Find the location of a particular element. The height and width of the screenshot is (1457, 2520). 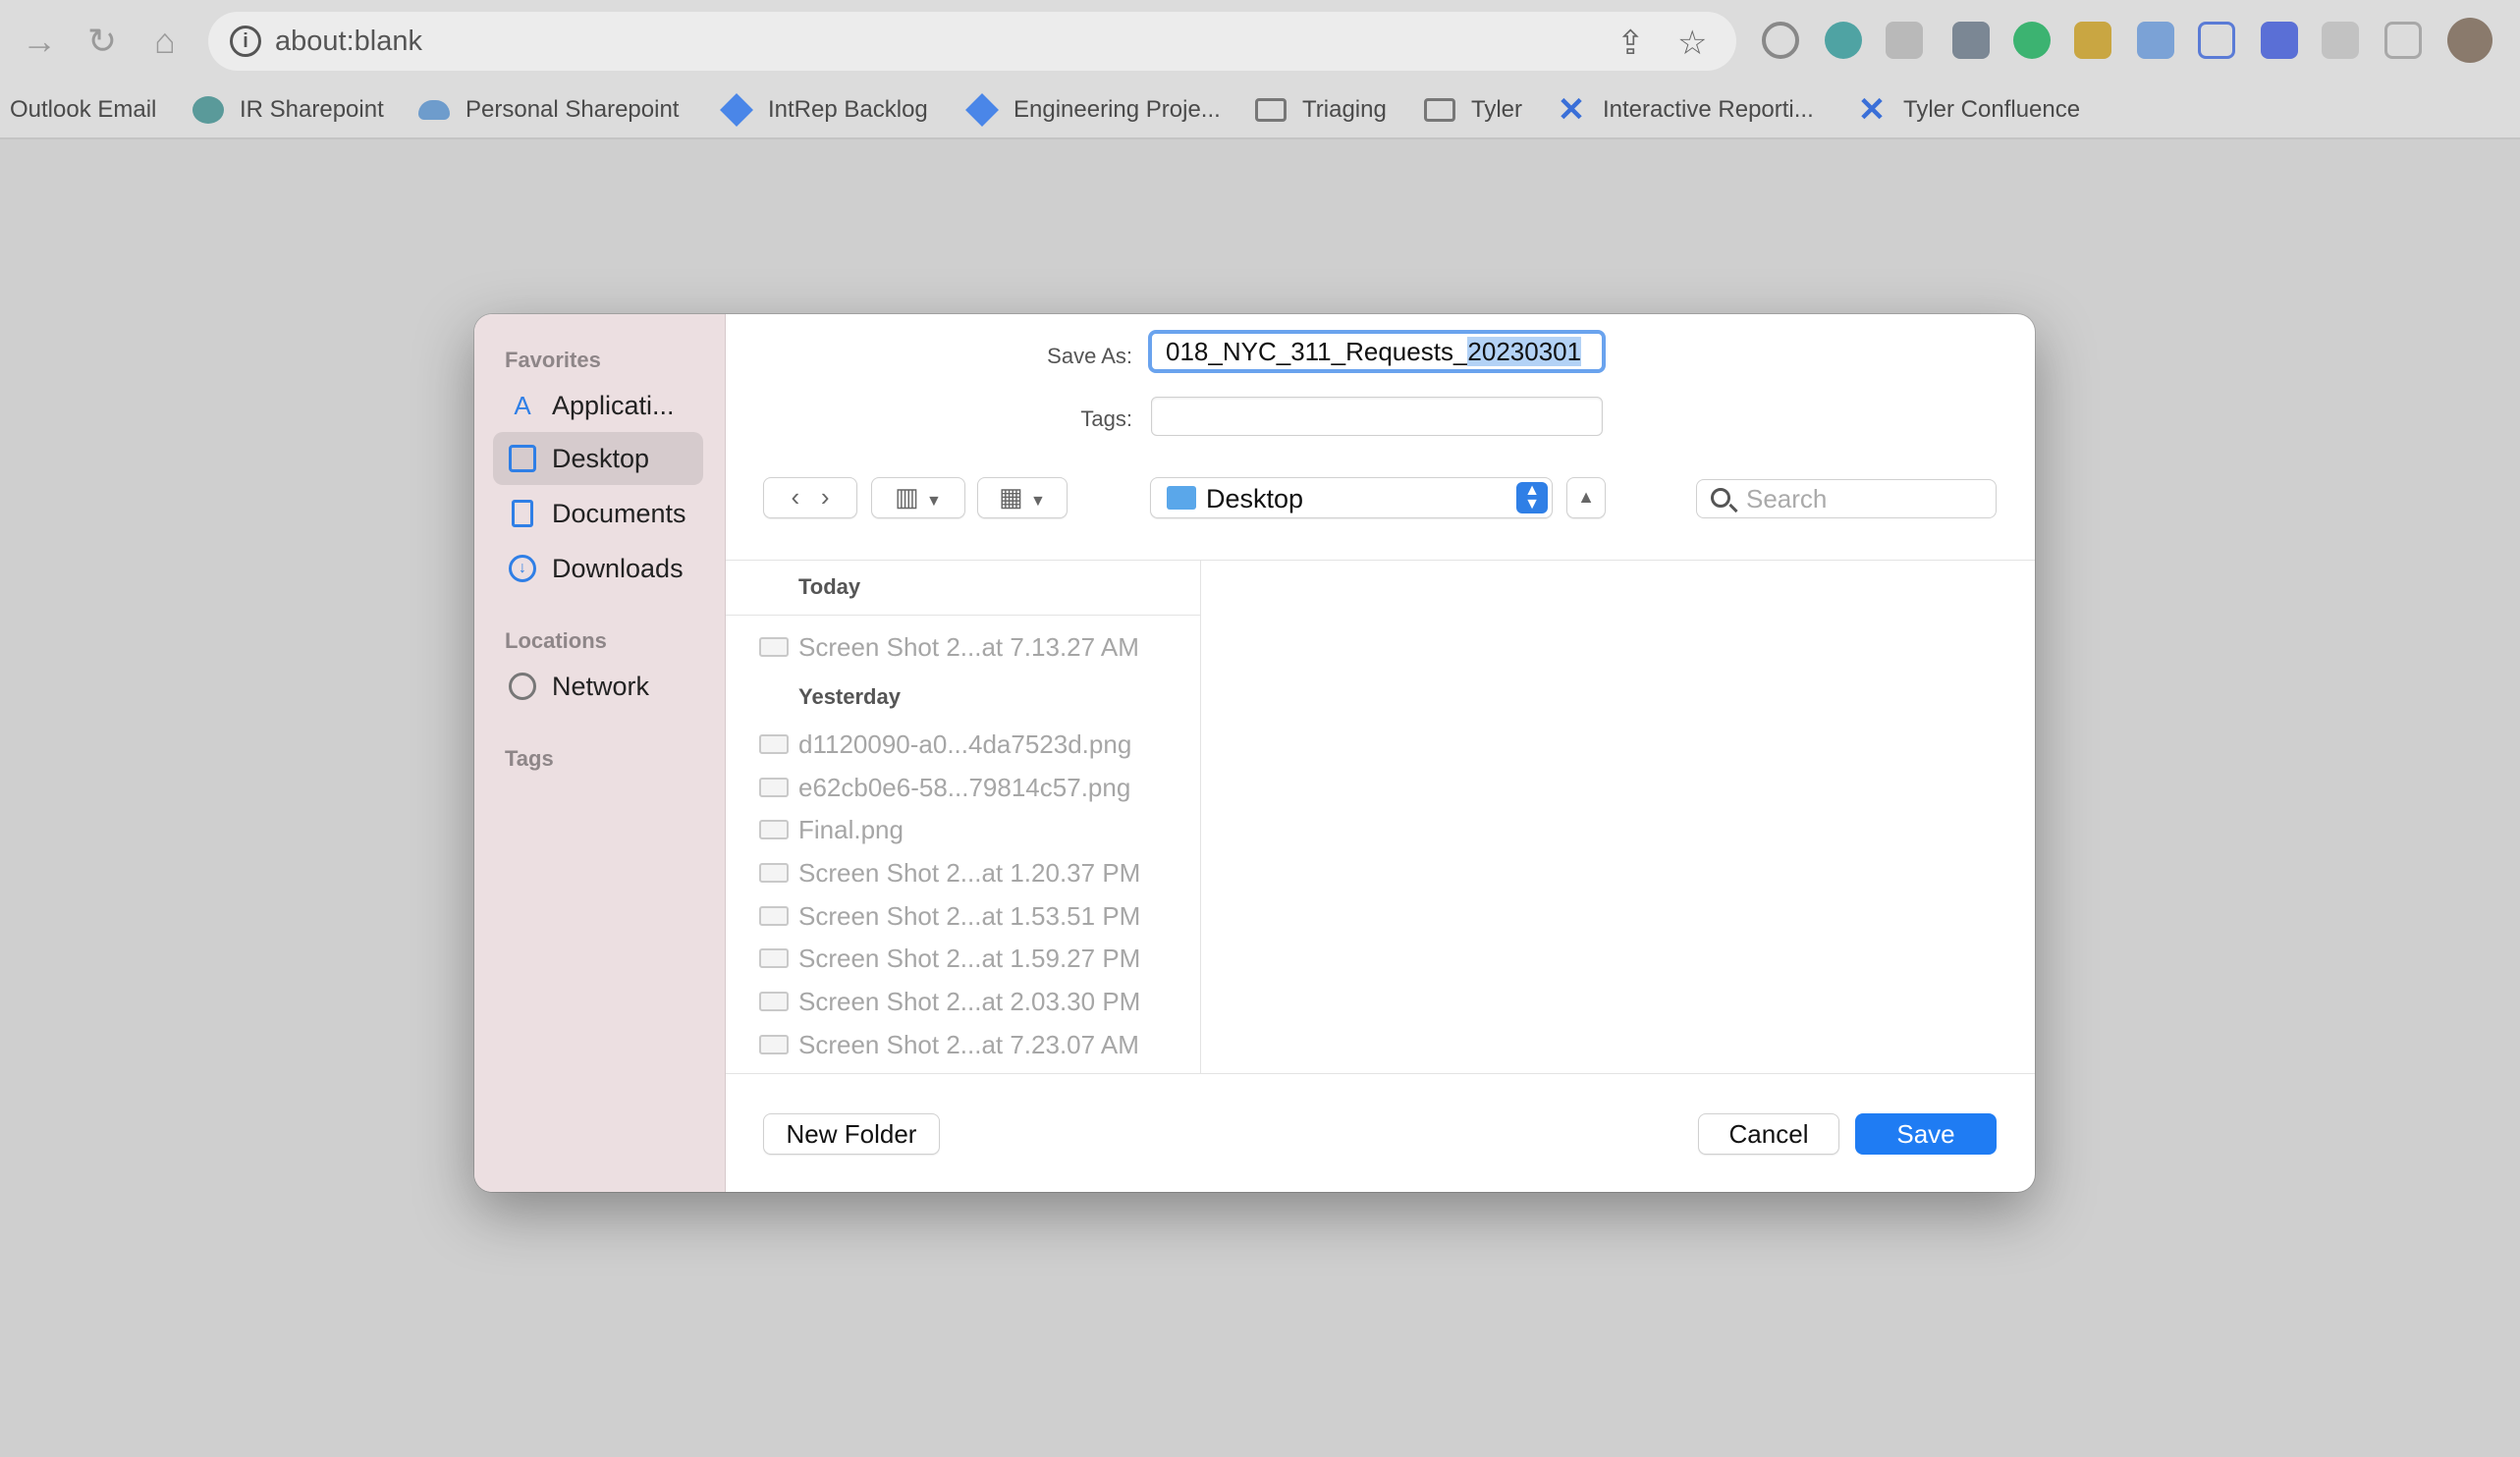

applications-icon: A is located at coordinates (522, 406).